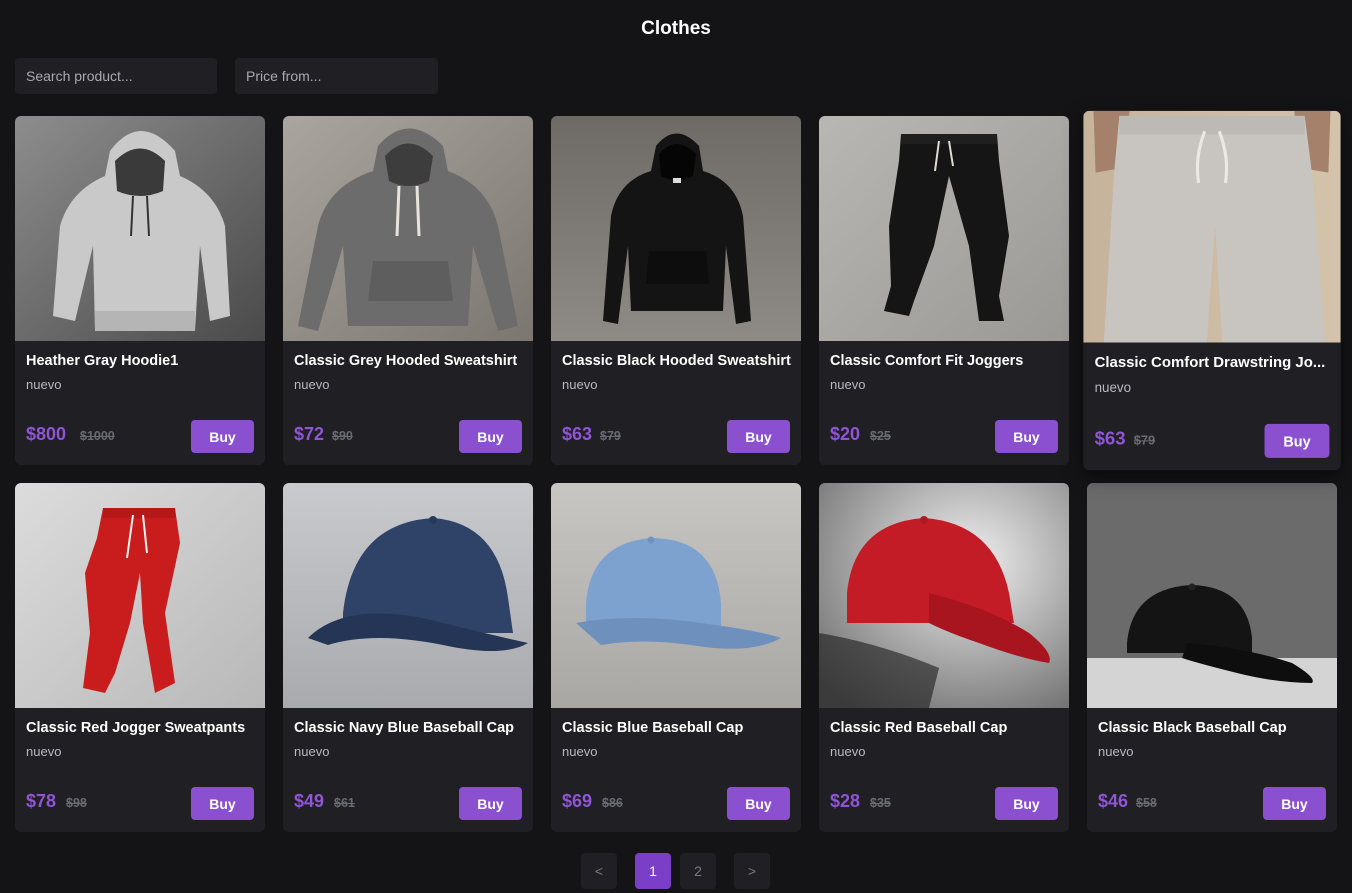 This screenshot has height=893, width=1352. Describe the element at coordinates (845, 801) in the screenshot. I see `product-price: $28` at that location.